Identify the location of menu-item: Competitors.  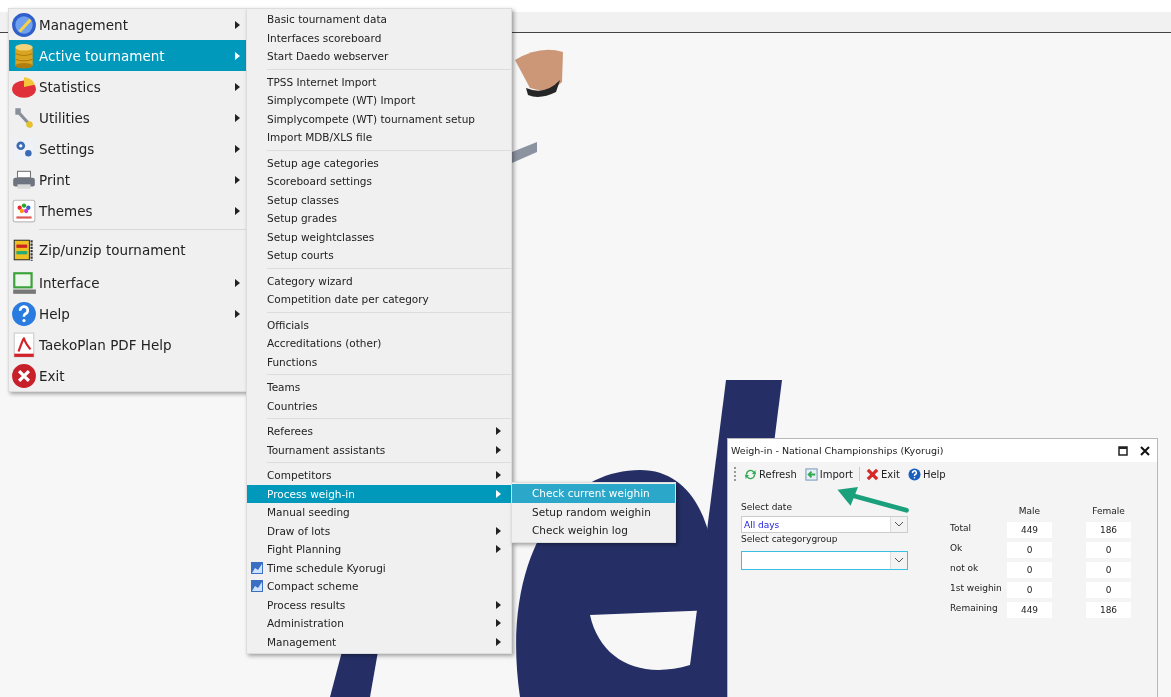
(379, 475).